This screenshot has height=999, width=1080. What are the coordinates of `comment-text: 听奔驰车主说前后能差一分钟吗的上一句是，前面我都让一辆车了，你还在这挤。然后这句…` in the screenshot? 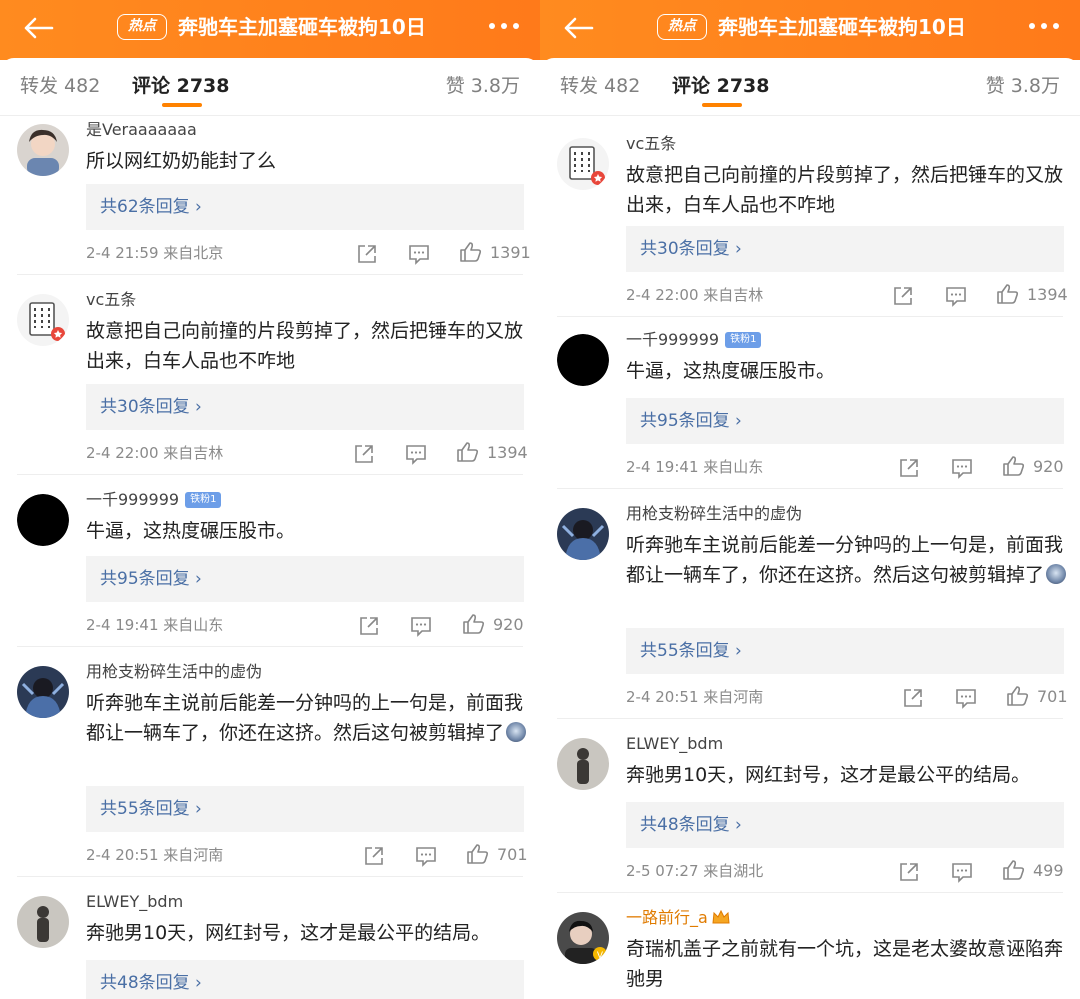 It's located at (306, 718).